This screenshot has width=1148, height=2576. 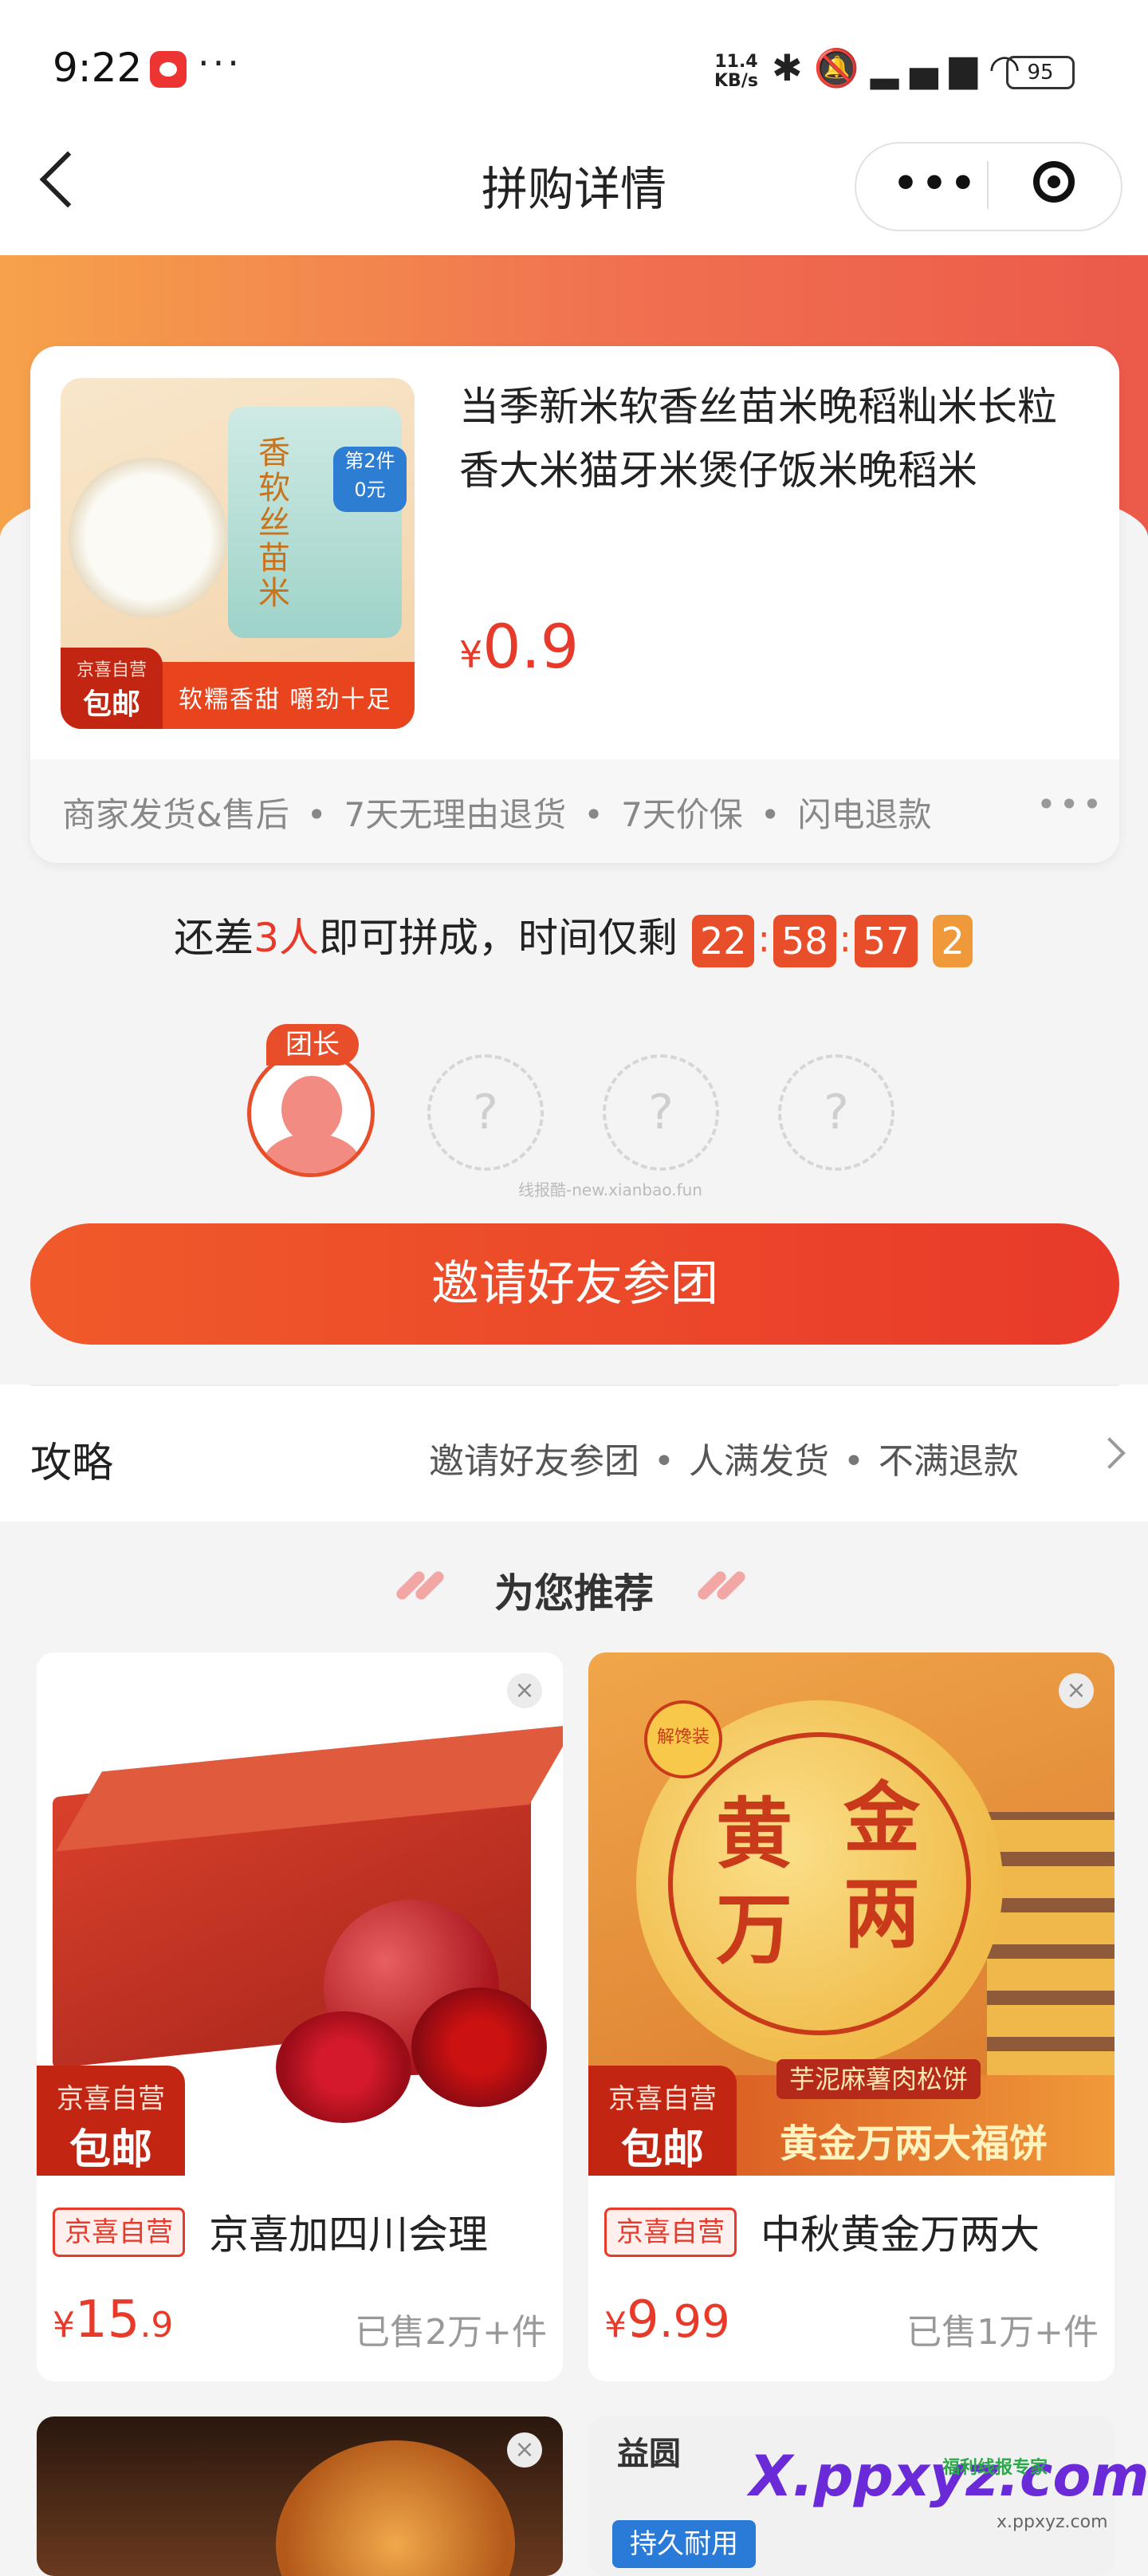 What do you see at coordinates (881, 1818) in the screenshot?
I see `cake-char: 金` at bounding box center [881, 1818].